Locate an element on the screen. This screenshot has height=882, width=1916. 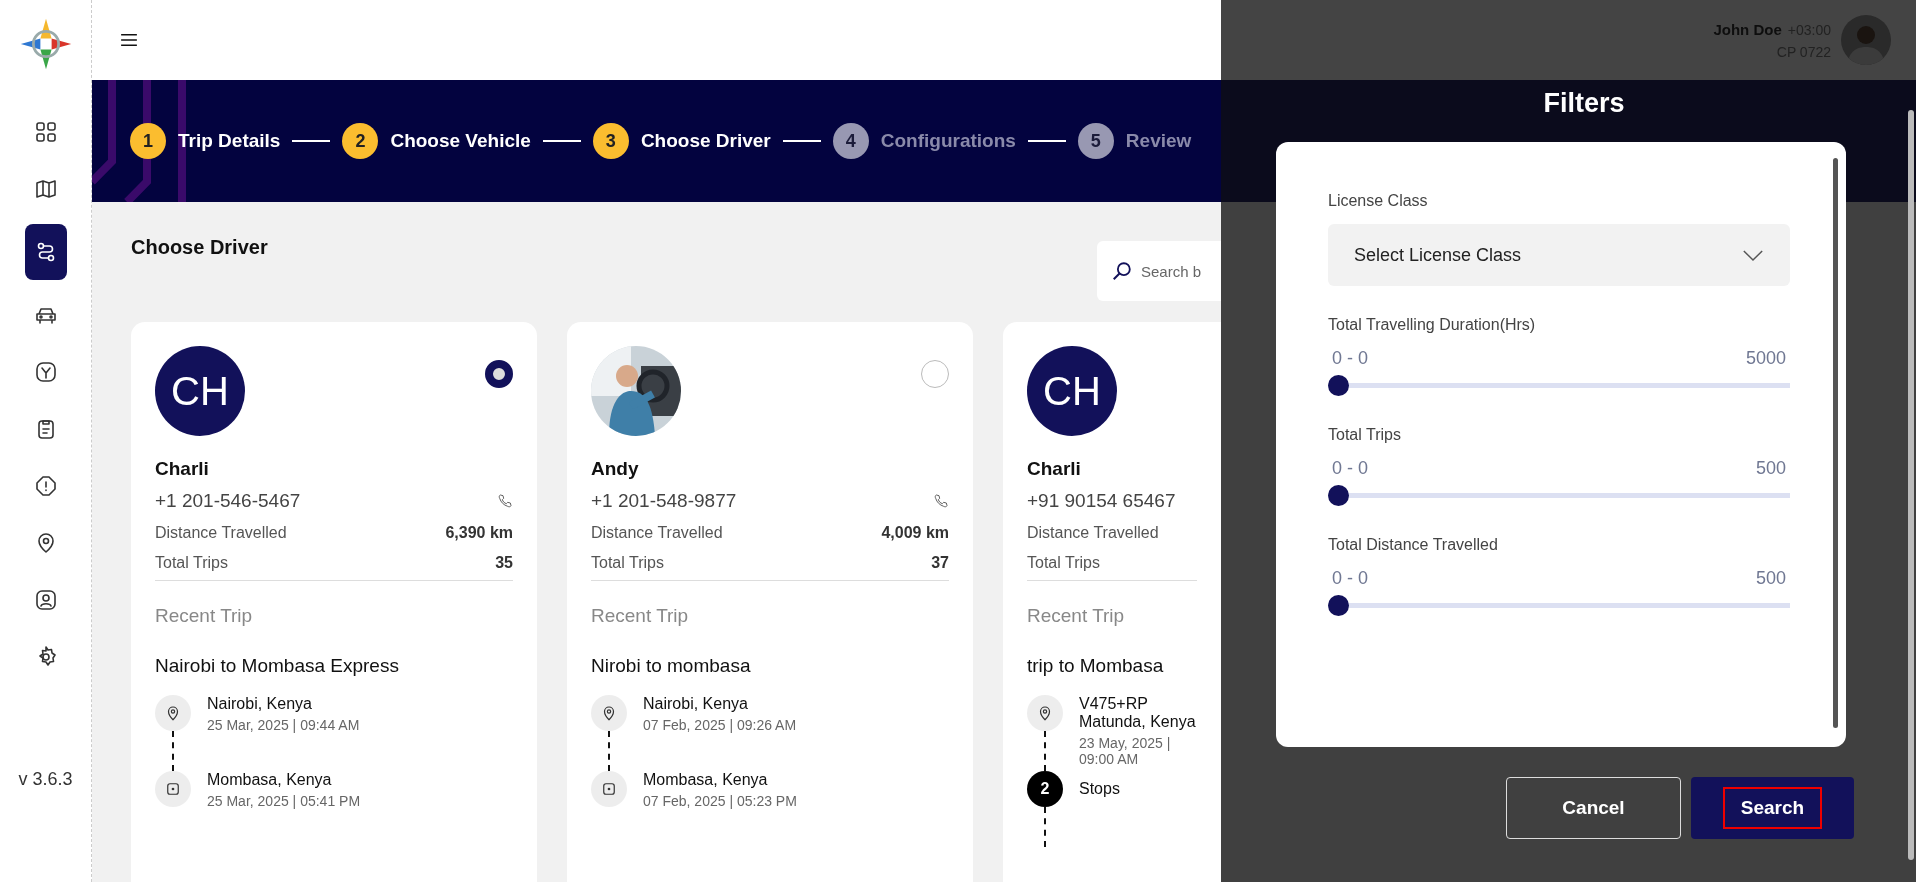
drawer-title: Filters is located at coordinates (1584, 104).